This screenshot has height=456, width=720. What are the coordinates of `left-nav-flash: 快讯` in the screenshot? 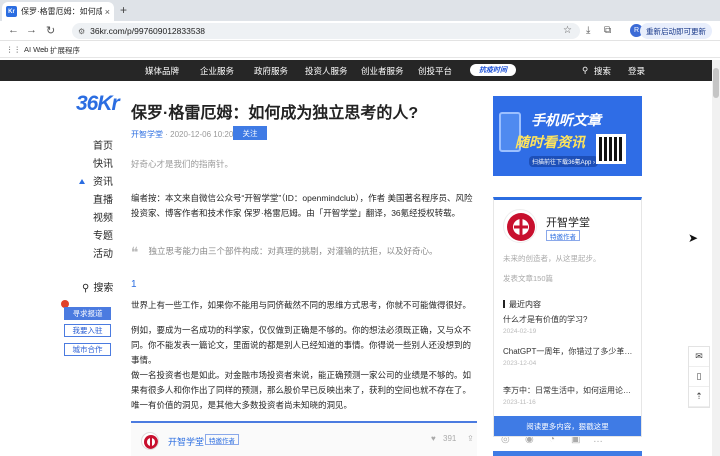 It's located at (103, 165).